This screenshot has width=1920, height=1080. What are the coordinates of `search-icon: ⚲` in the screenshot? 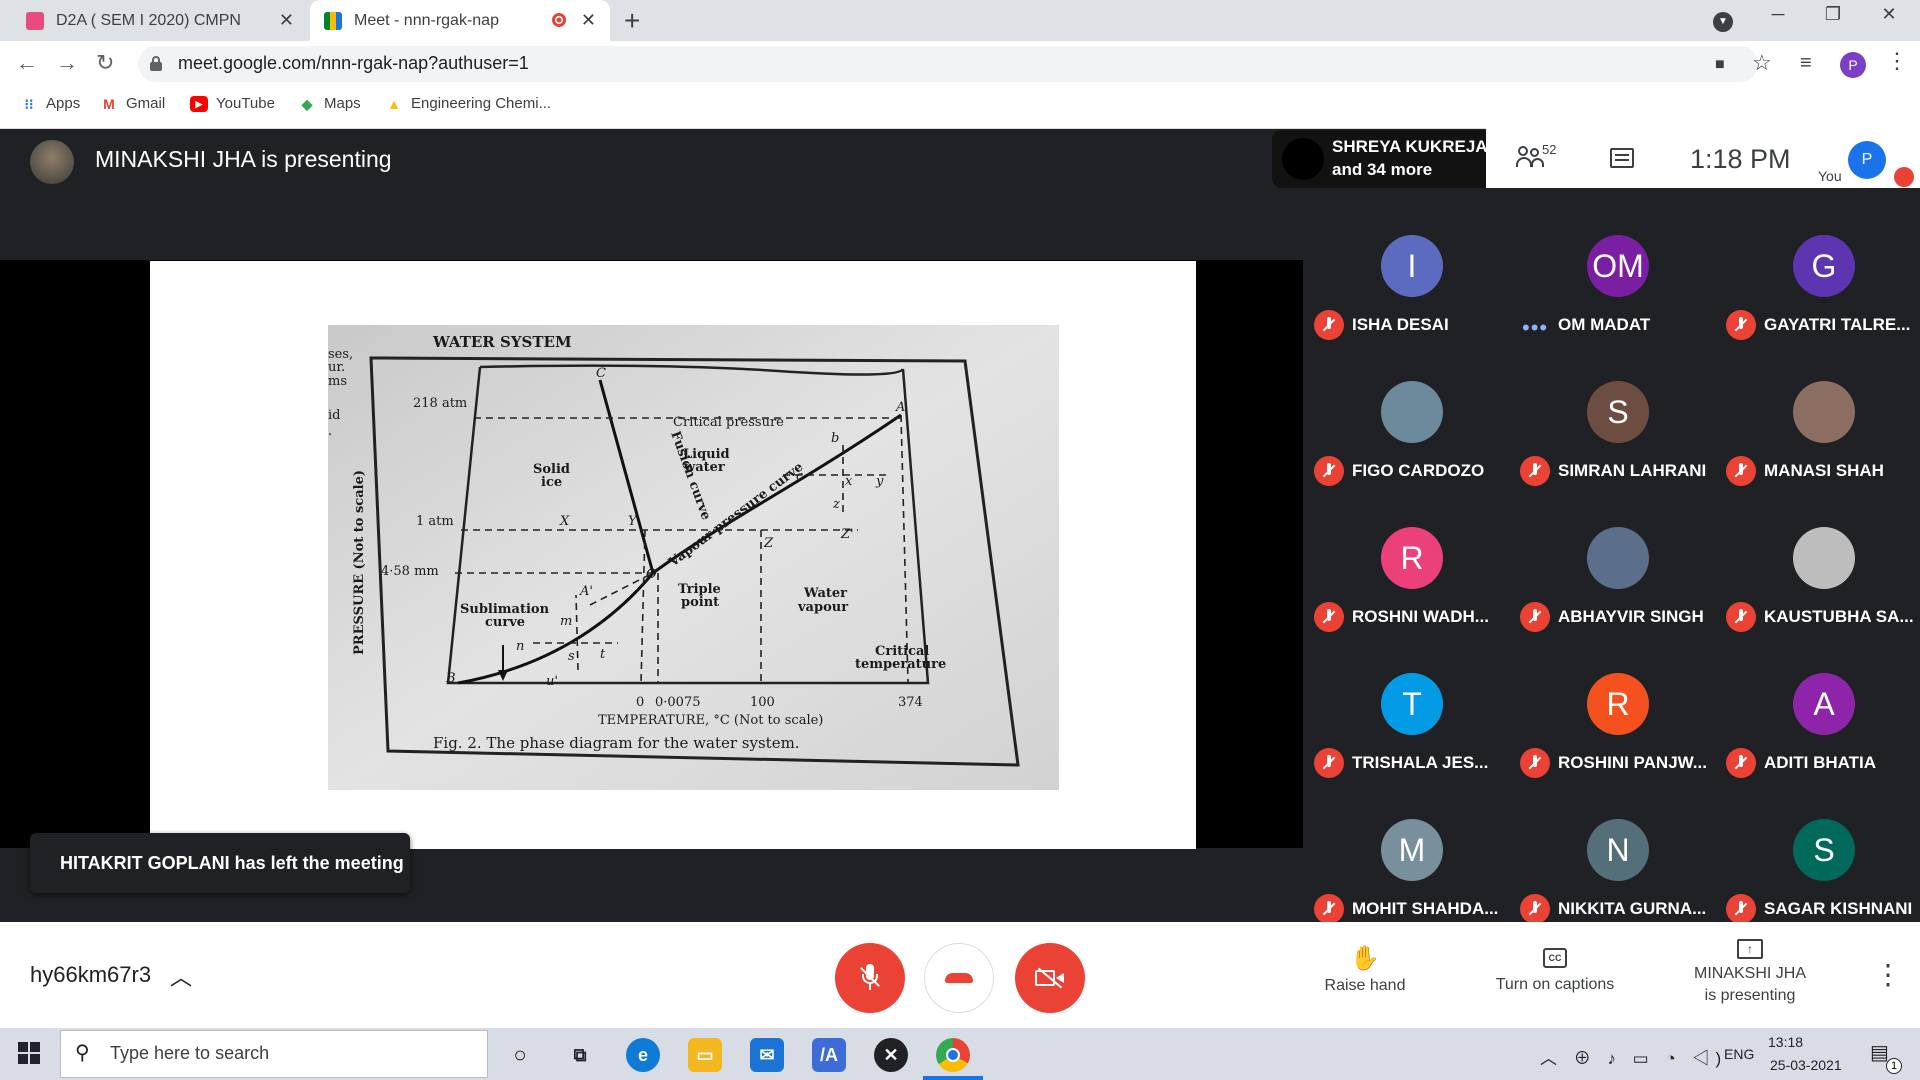 It's located at (82, 1053).